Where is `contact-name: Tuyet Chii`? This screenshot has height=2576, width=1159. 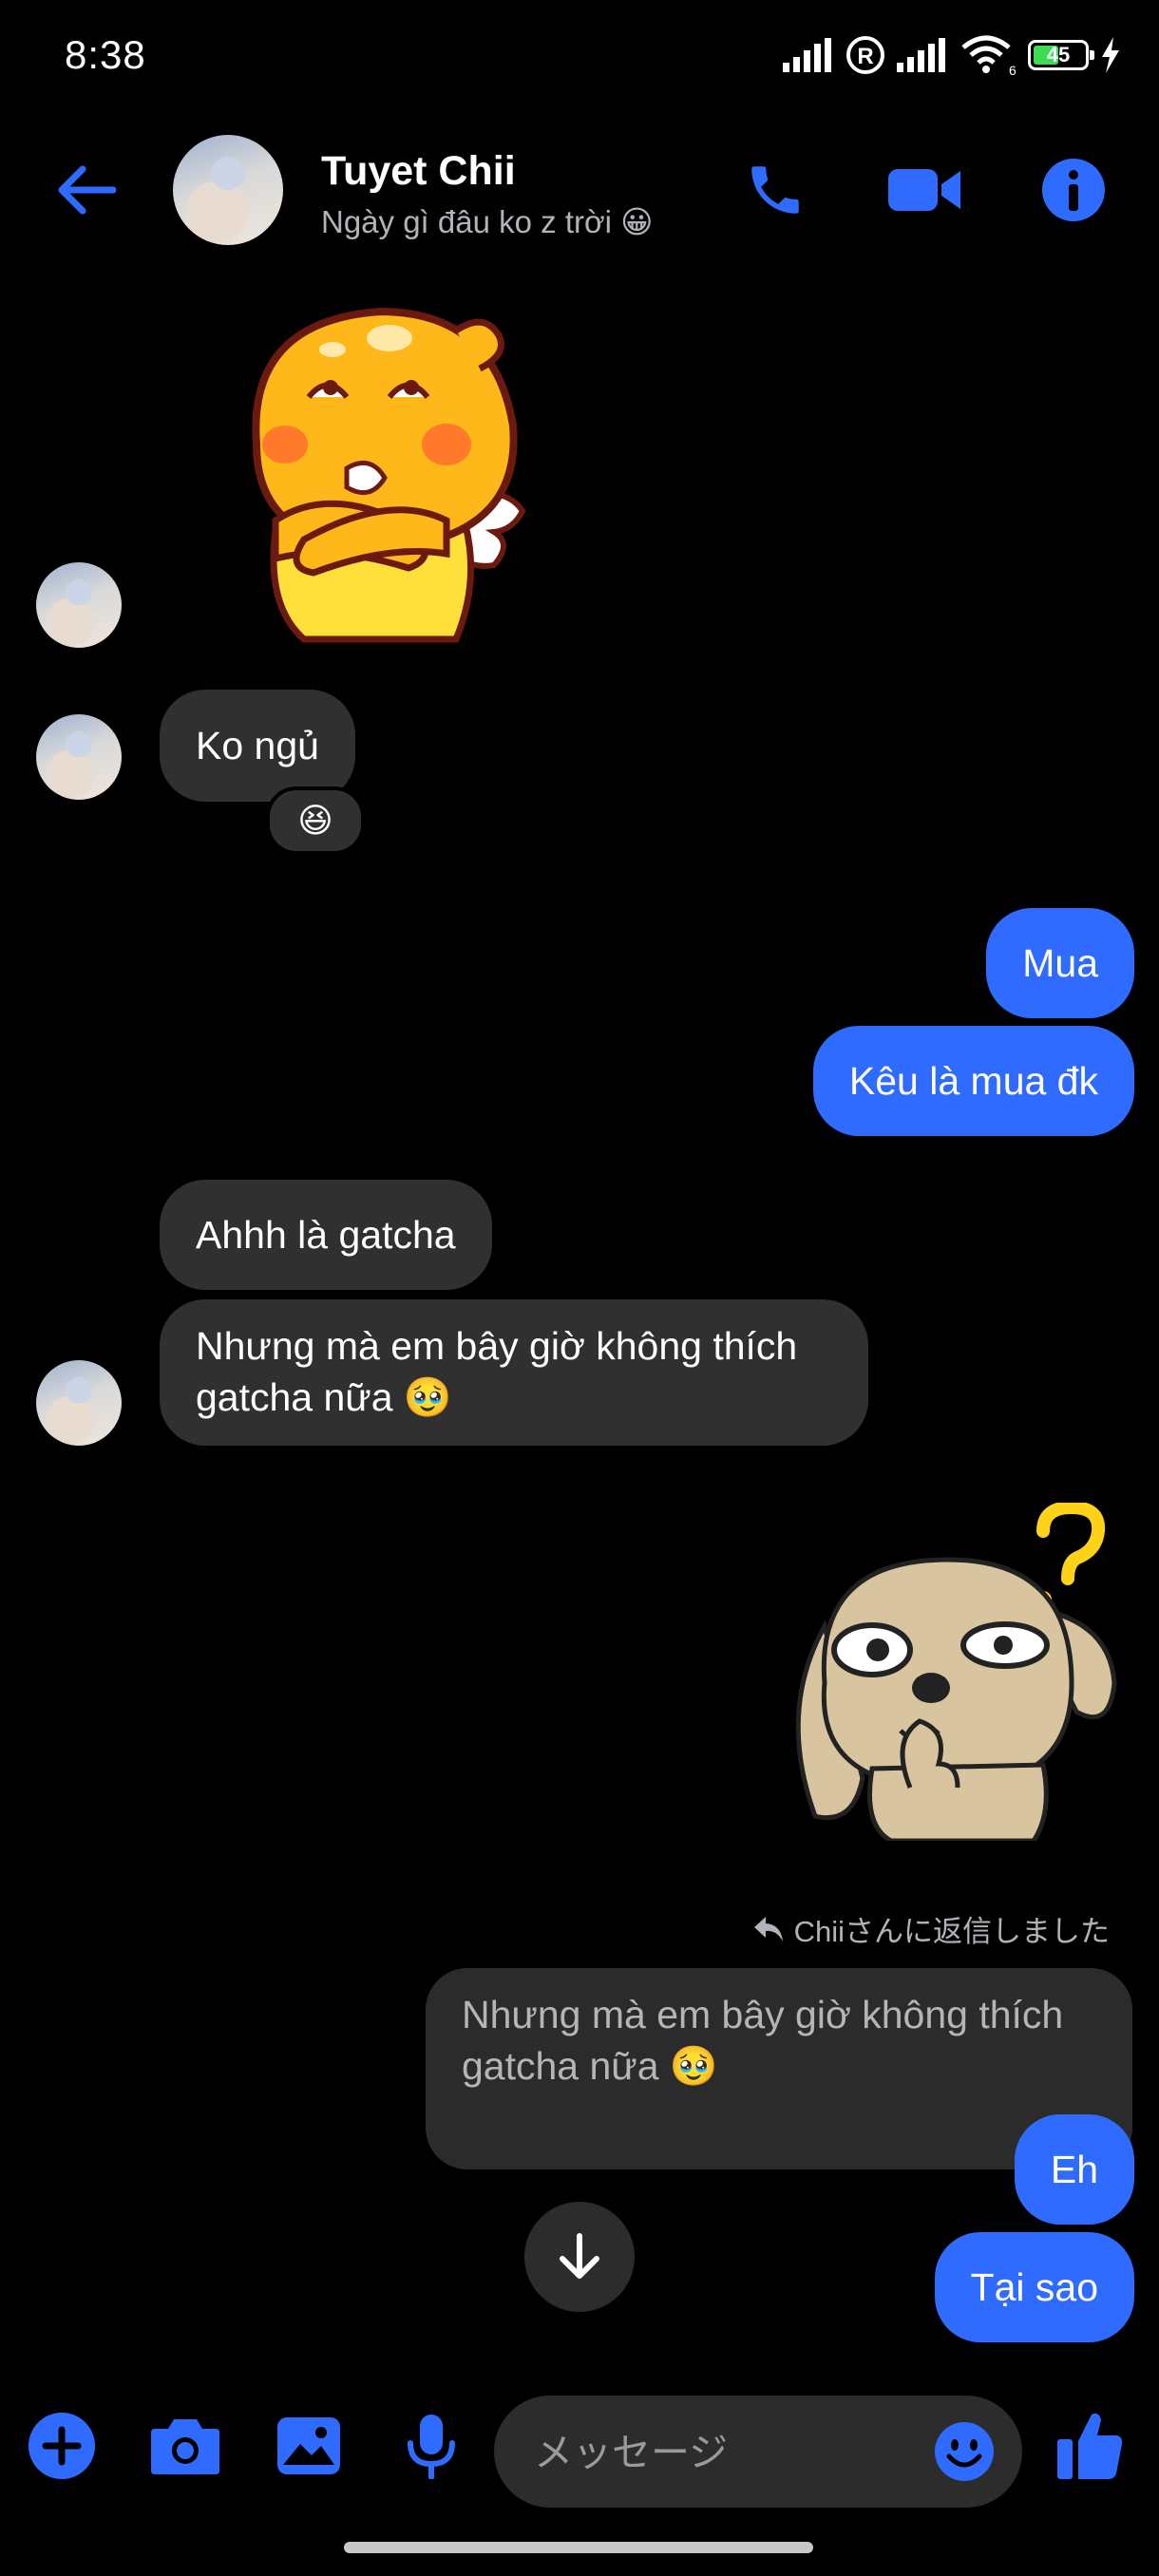
contact-name: Tuyet Chii is located at coordinates (418, 171).